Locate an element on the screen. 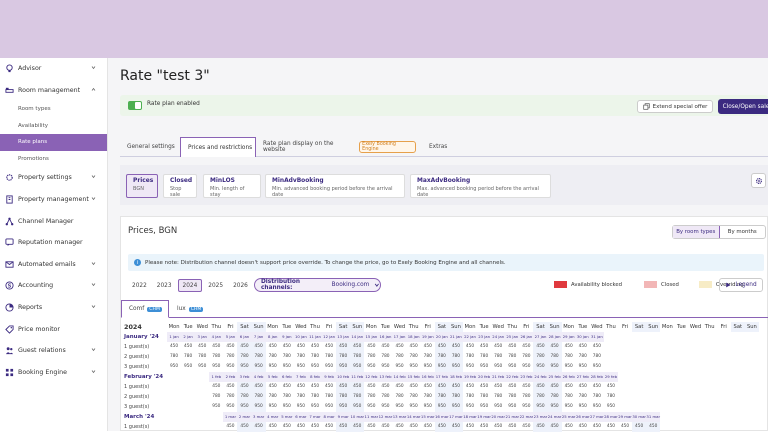  tab-general-settings: General settings is located at coordinates (148, 147).